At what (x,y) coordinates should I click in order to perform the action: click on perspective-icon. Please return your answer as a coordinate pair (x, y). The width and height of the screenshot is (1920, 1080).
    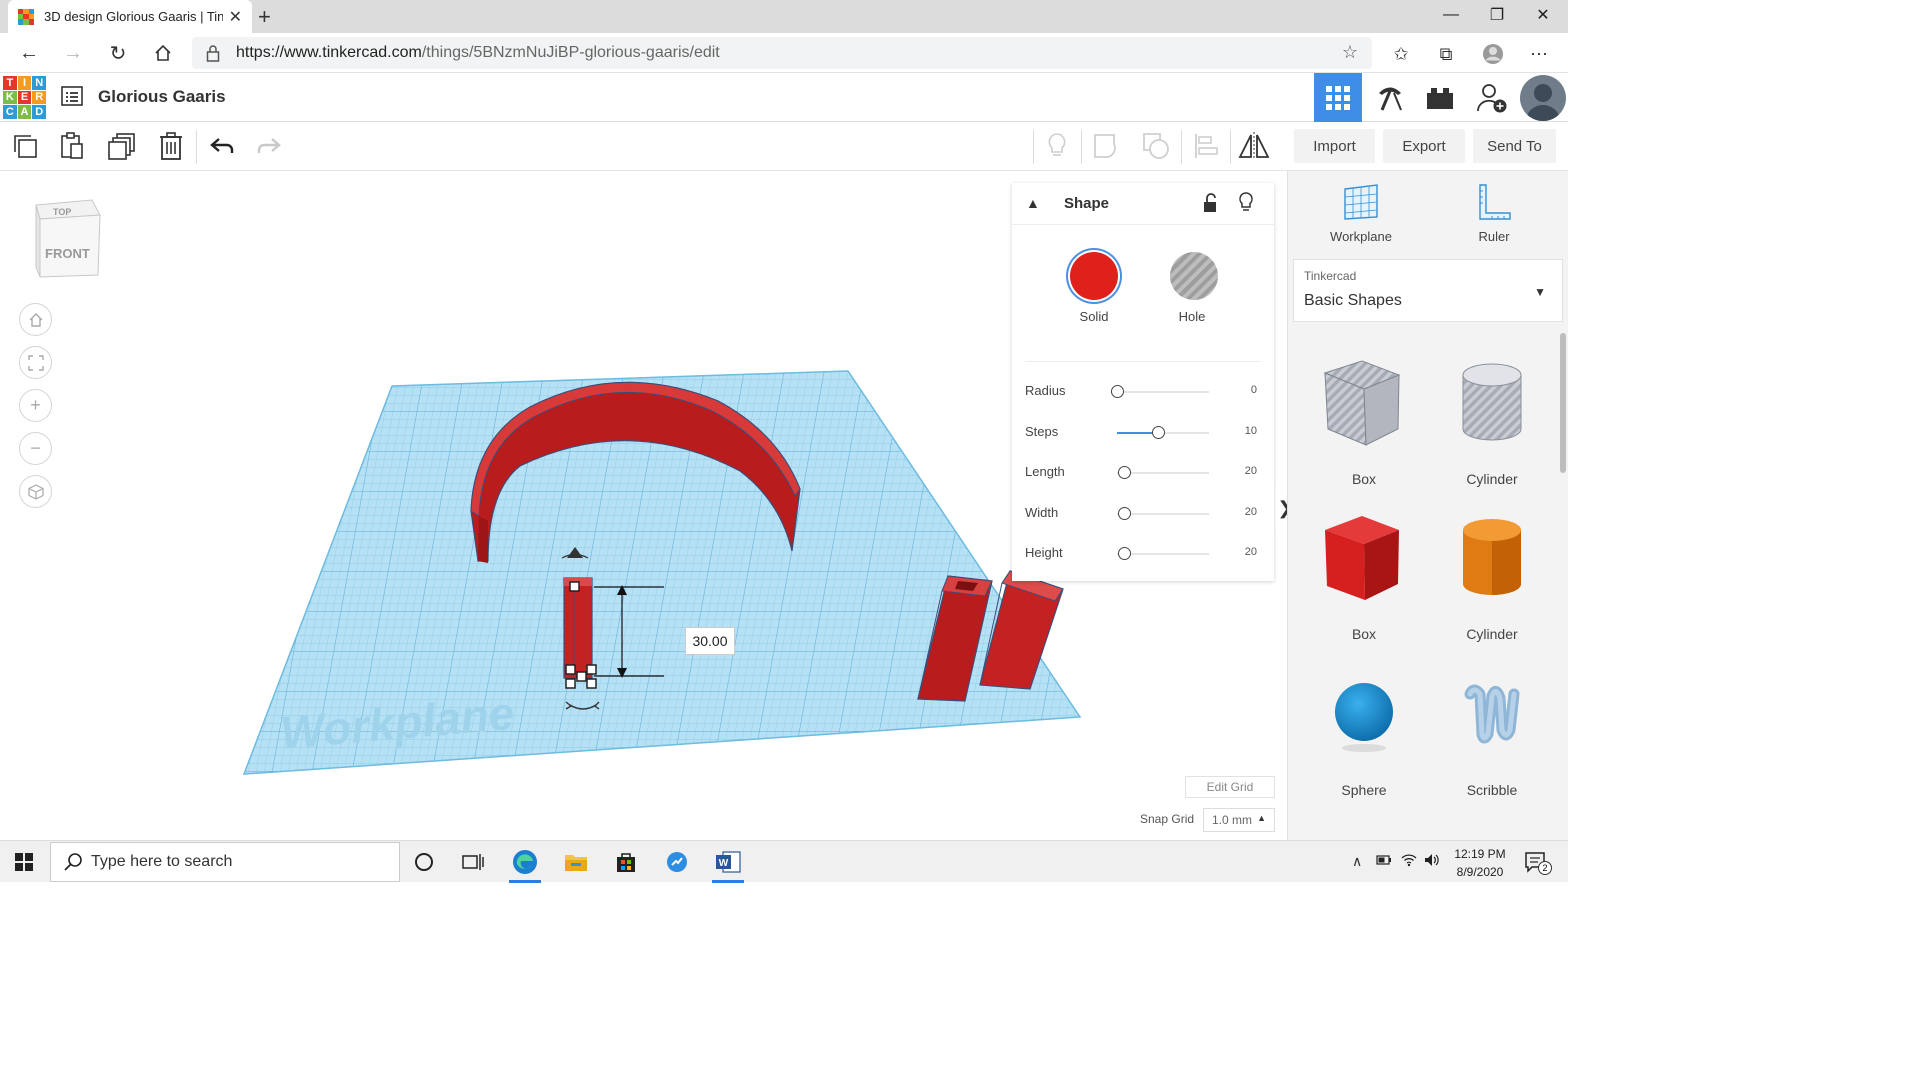
    Looking at the image, I should click on (35, 491).